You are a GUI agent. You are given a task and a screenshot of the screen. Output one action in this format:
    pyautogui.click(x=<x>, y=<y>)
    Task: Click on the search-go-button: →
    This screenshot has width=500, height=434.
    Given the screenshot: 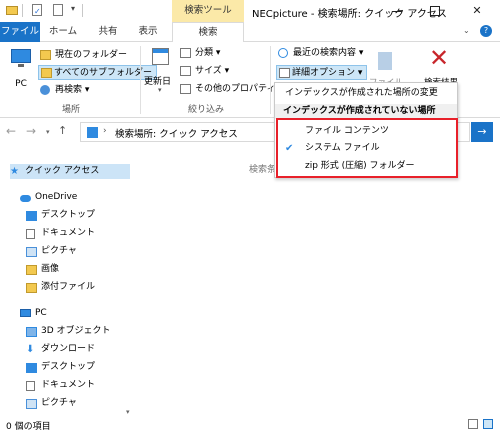 What is the action you would take?
    pyautogui.click(x=482, y=132)
    